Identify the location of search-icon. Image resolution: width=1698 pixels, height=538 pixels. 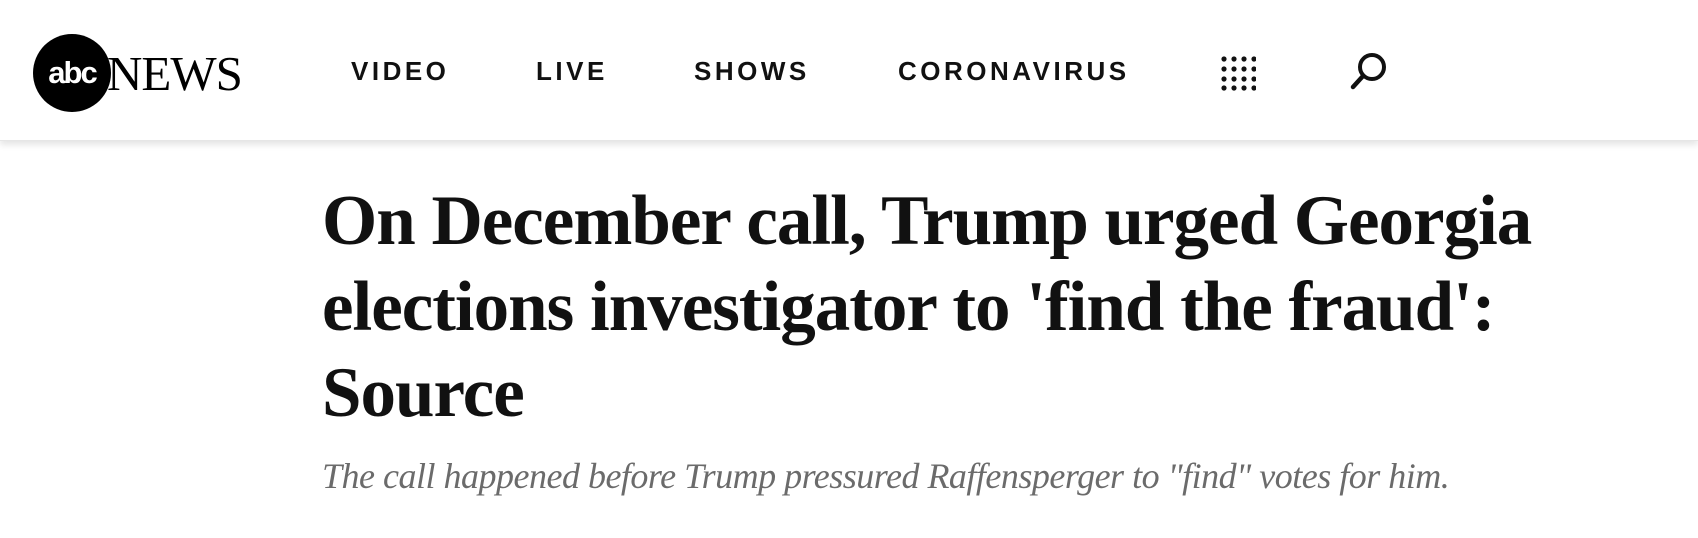
(1369, 71).